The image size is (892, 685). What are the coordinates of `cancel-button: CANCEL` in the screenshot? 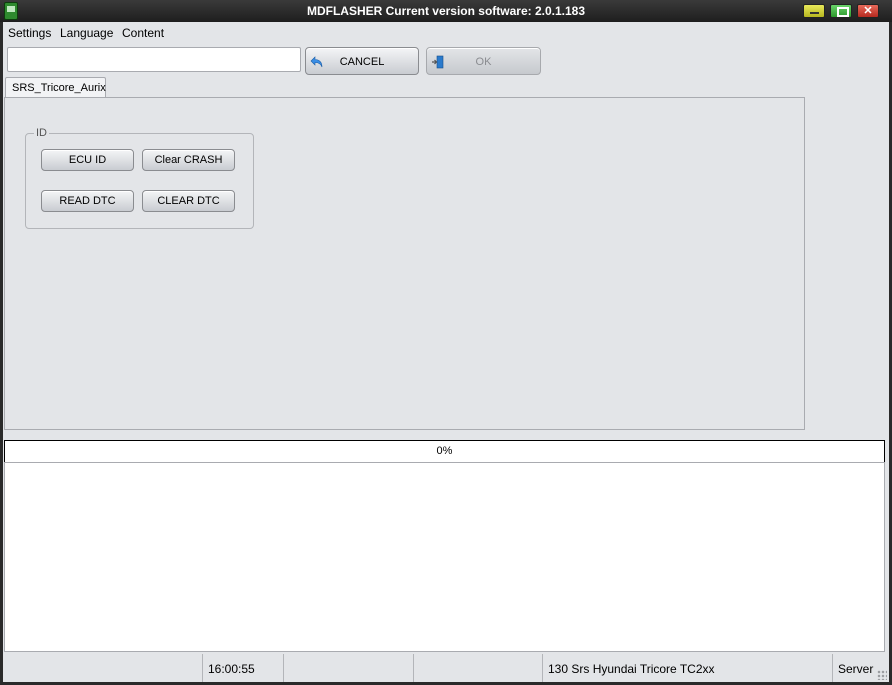 It's located at (362, 61).